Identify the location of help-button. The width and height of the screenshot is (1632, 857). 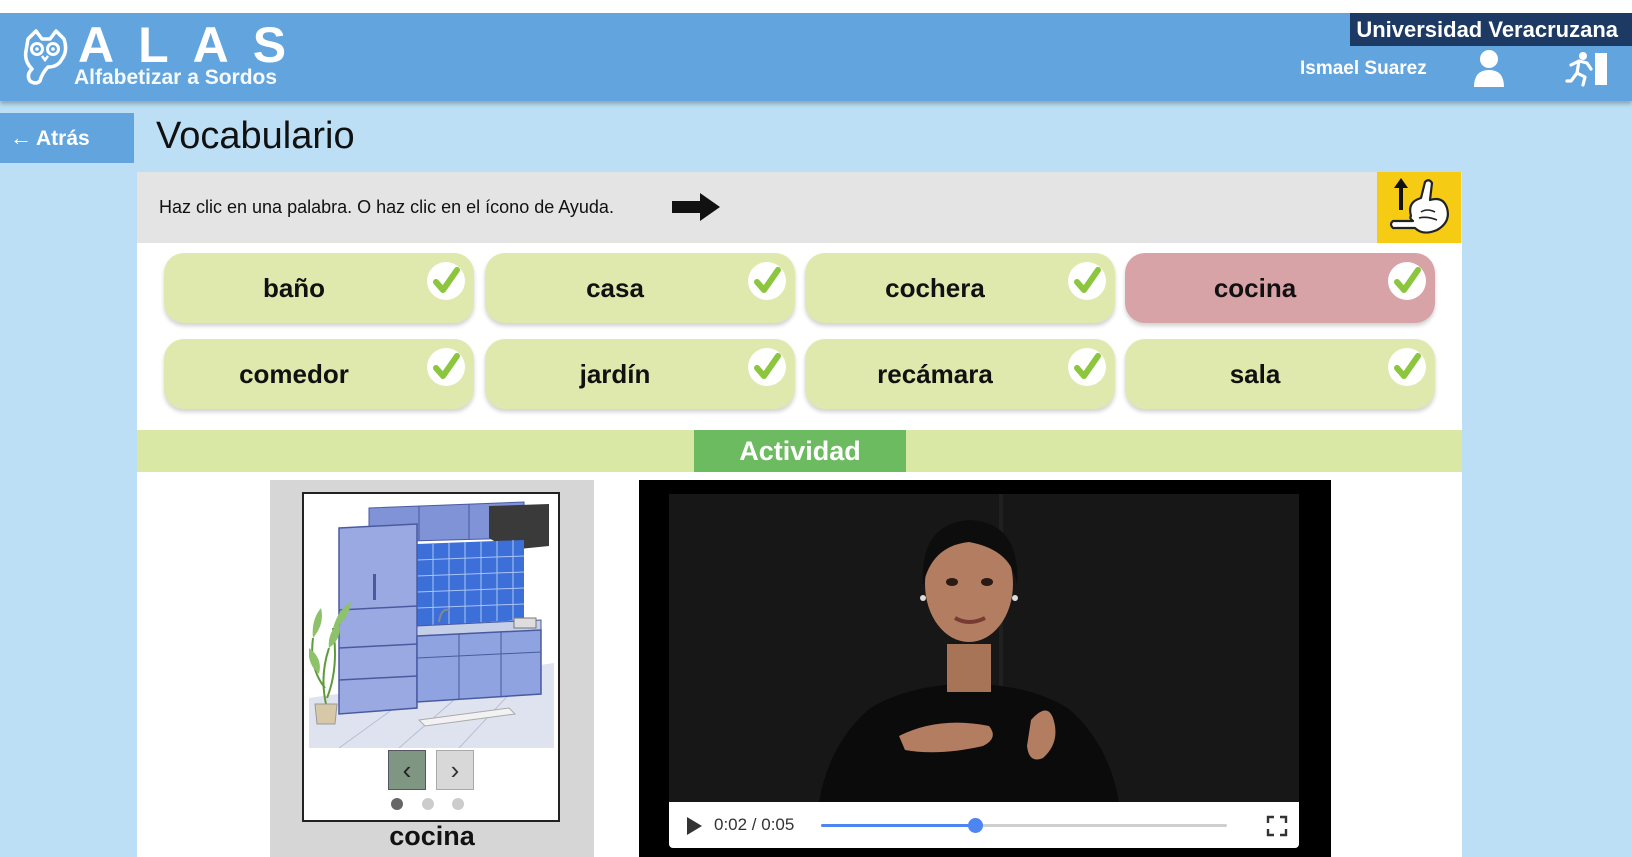
(1419, 207).